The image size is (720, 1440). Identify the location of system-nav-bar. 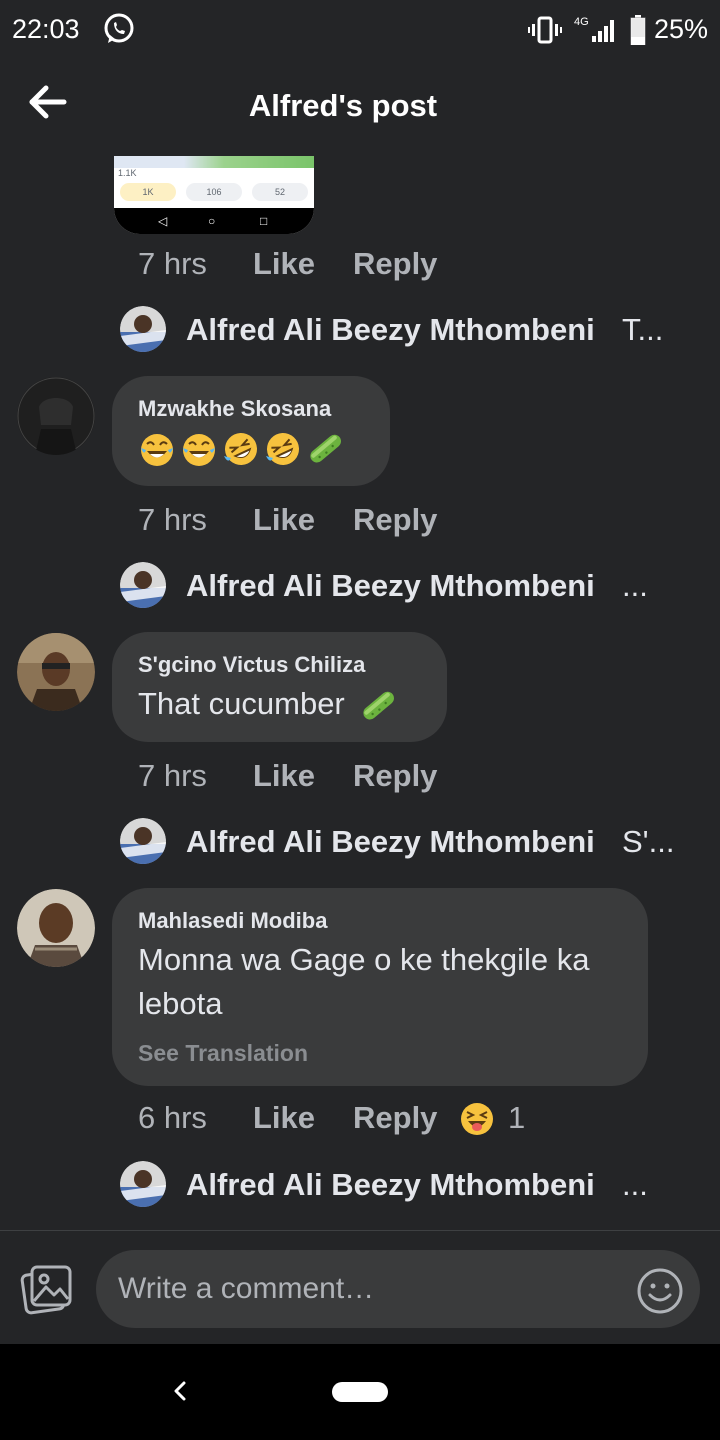
(360, 1392).